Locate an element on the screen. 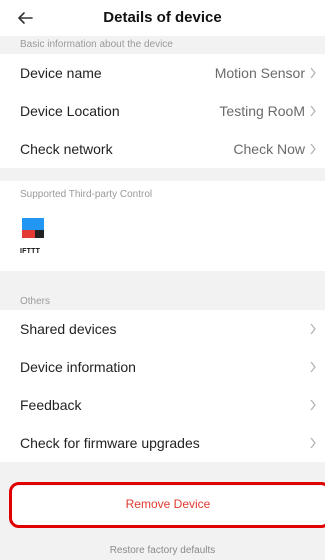 The width and height of the screenshot is (325, 560). restore-factory-defaults-link: Restore factory defaults is located at coordinates (162, 550).